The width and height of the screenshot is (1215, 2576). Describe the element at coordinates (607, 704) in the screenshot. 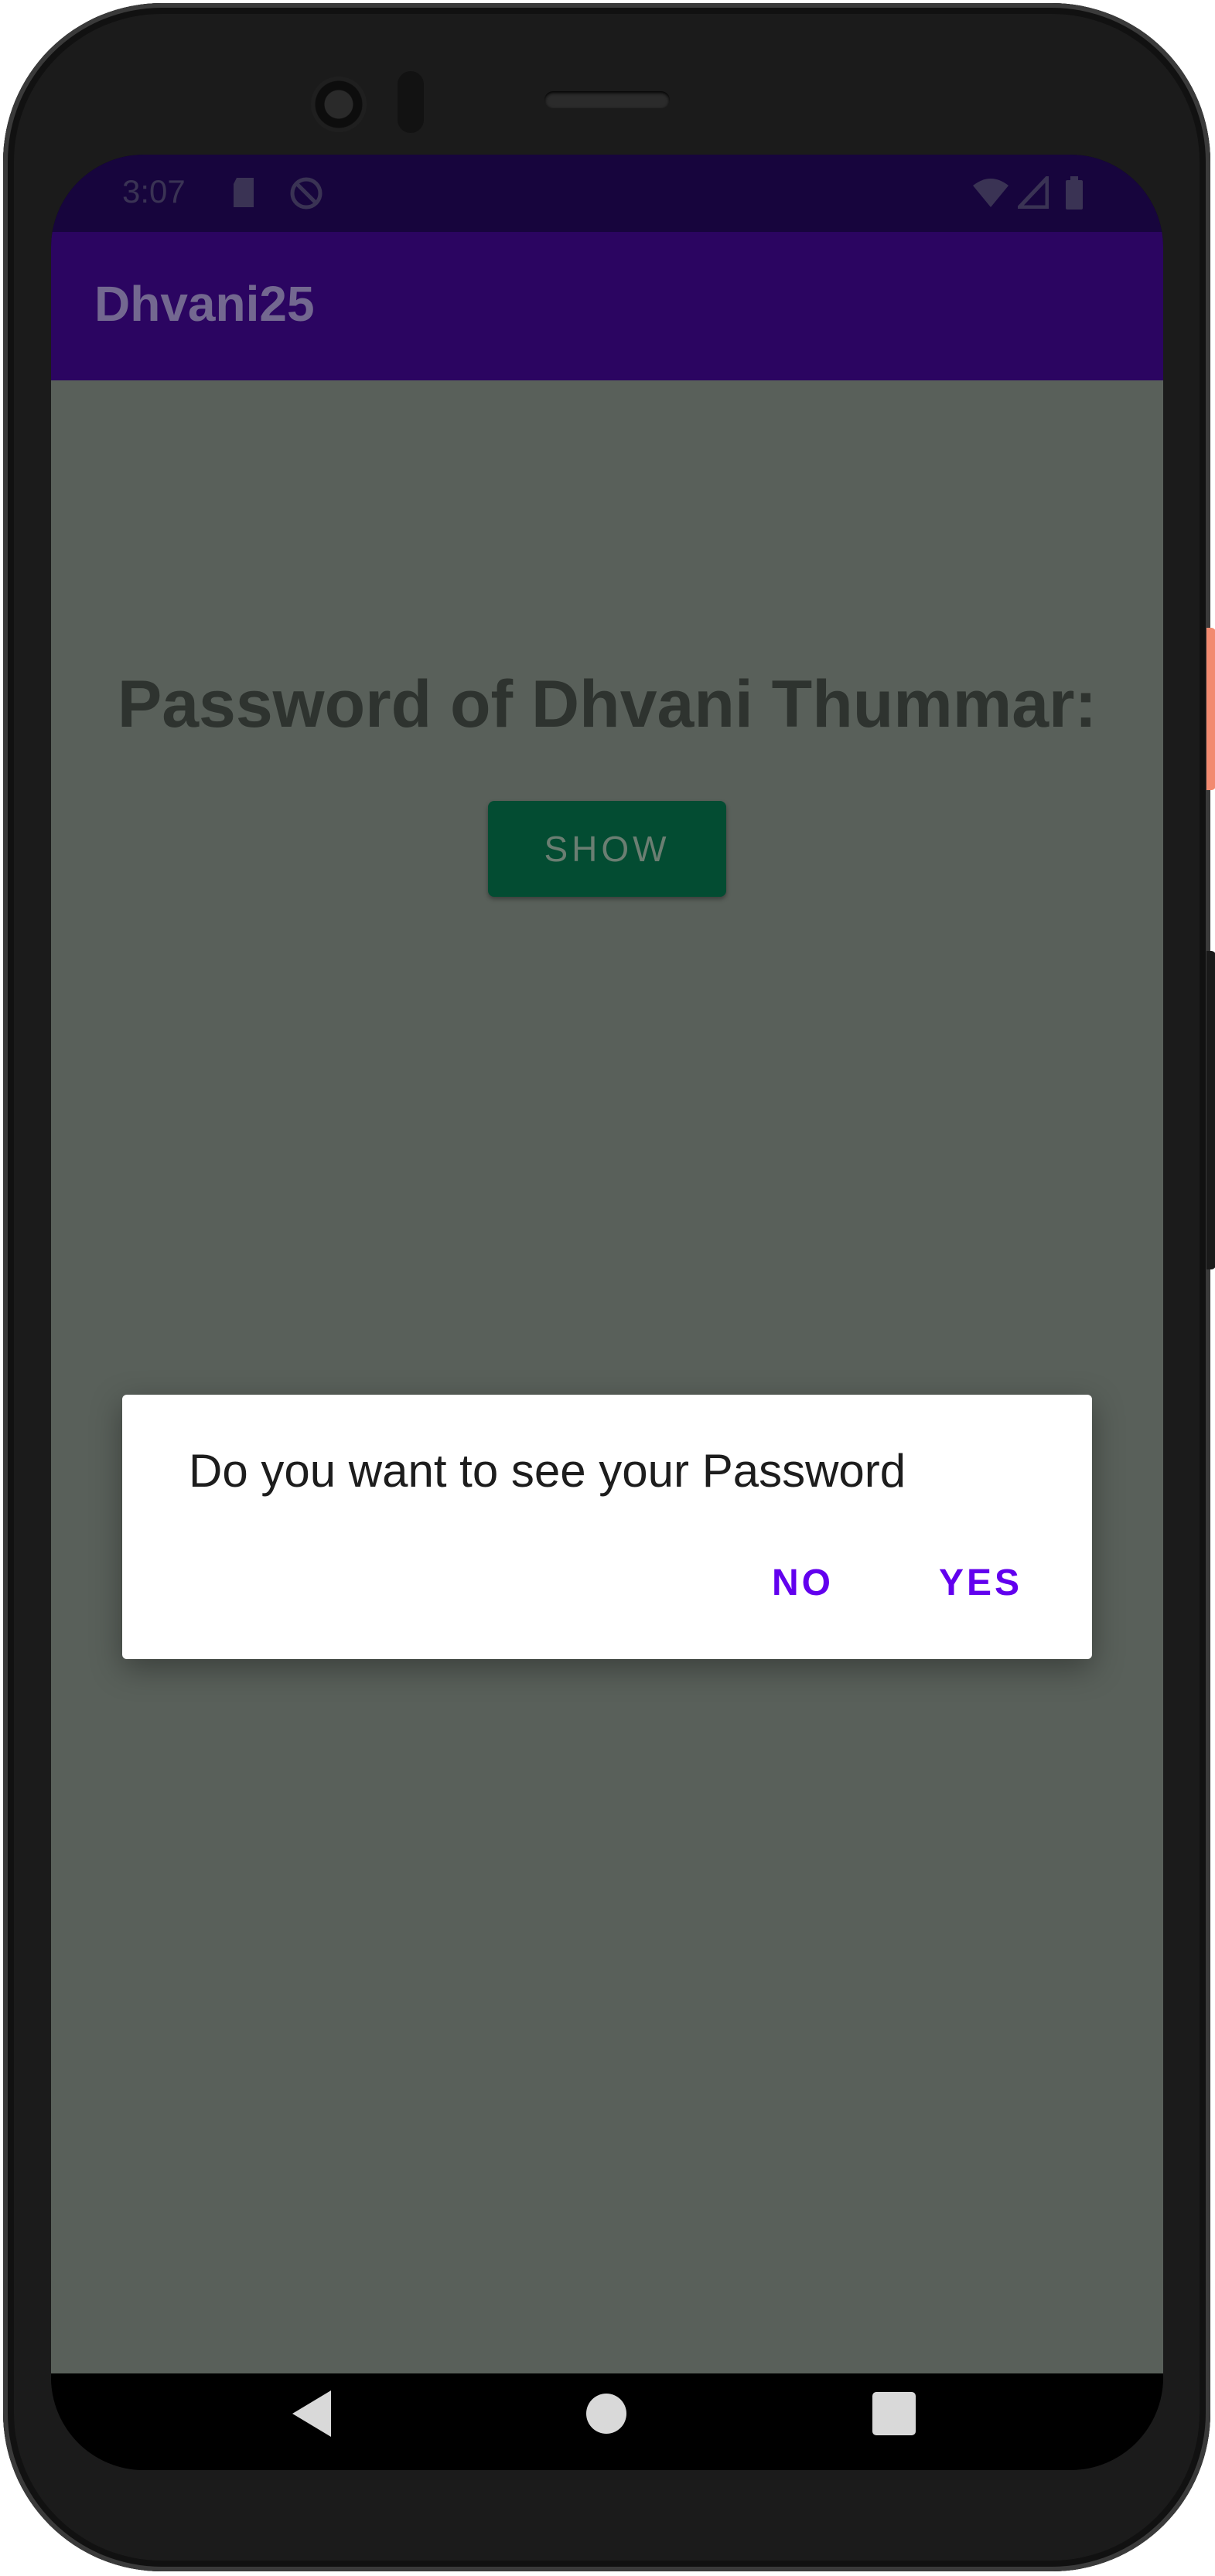

I see `password-heading: Password of Dhvani Thummar:` at that location.